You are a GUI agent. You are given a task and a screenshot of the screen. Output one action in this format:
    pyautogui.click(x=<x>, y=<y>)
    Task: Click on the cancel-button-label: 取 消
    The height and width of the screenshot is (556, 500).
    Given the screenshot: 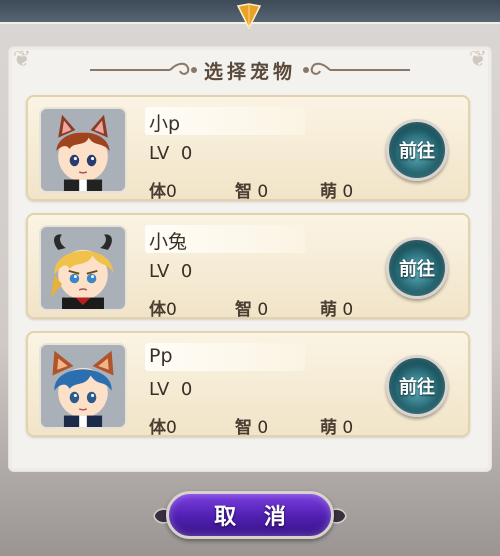 What is the action you would take?
    pyautogui.click(x=255, y=517)
    